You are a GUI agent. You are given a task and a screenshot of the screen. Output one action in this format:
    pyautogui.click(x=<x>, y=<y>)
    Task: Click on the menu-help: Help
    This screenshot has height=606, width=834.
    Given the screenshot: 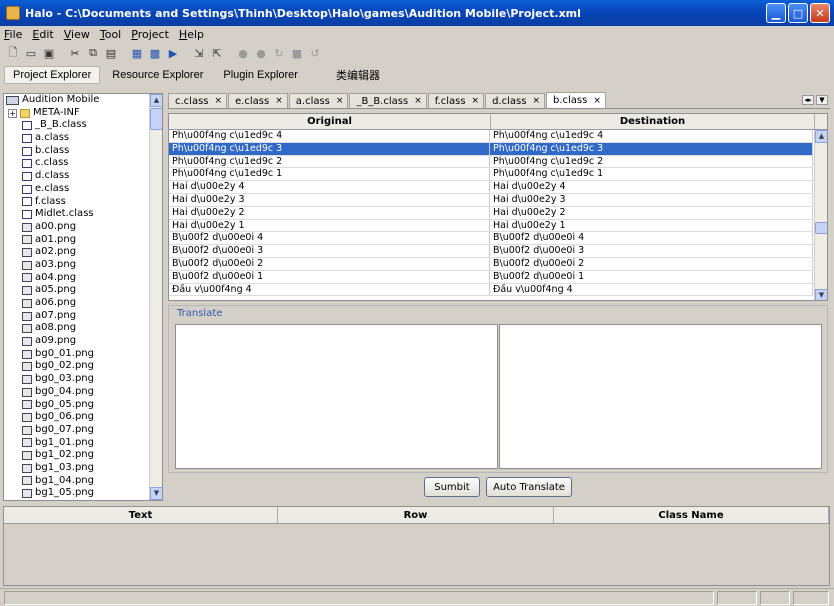 What is the action you would take?
    pyautogui.click(x=191, y=34)
    